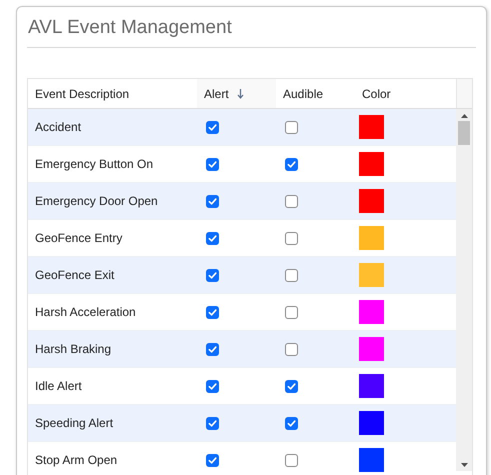  I want to click on event-name: GeoFence Exit, so click(74, 275).